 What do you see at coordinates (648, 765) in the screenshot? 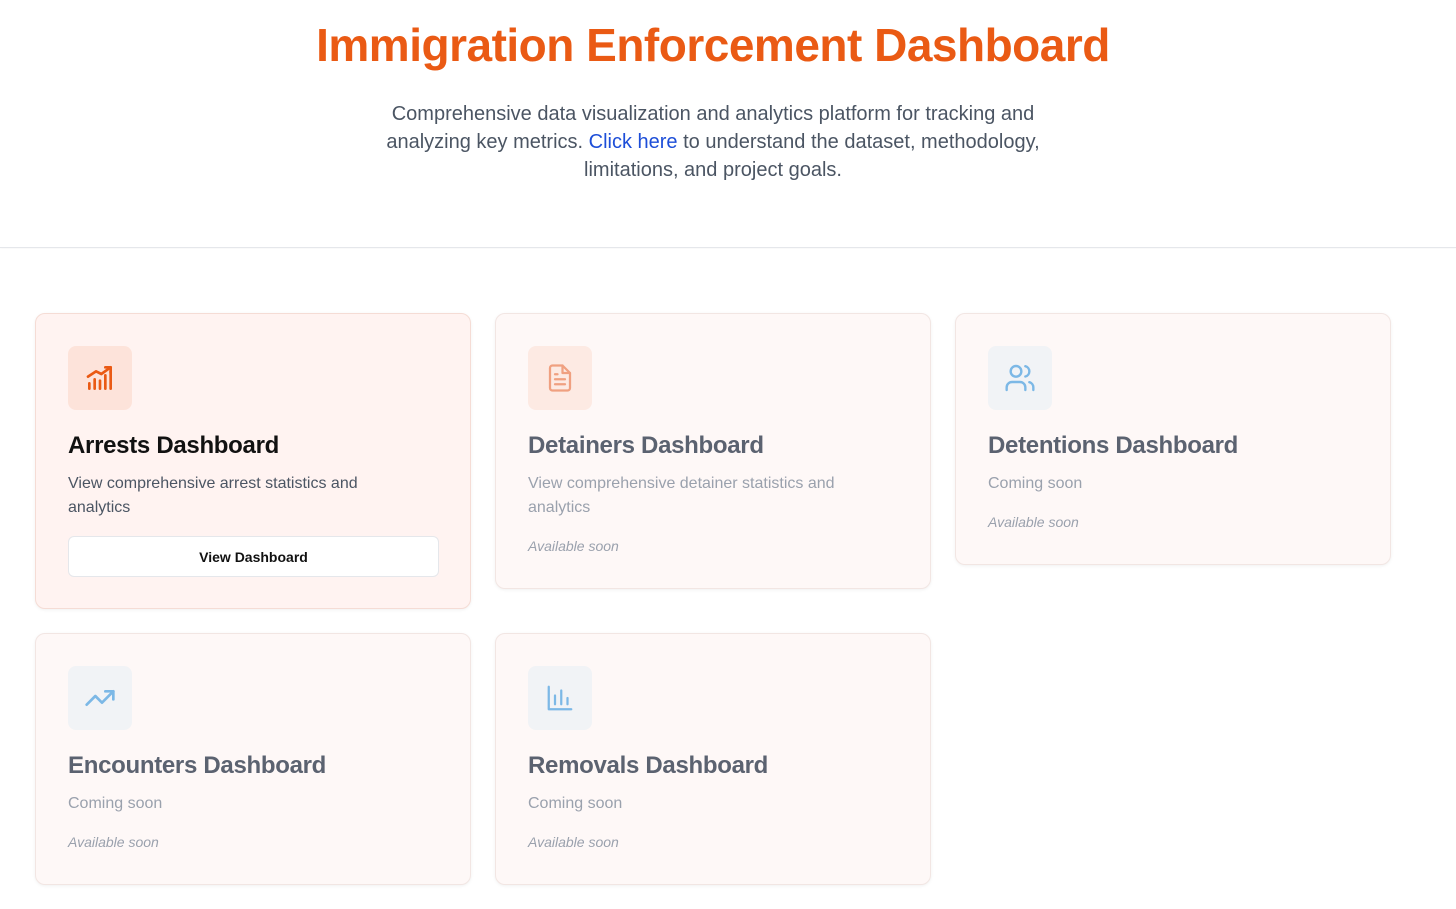
I see `card-title: Removals Dashboard` at bounding box center [648, 765].